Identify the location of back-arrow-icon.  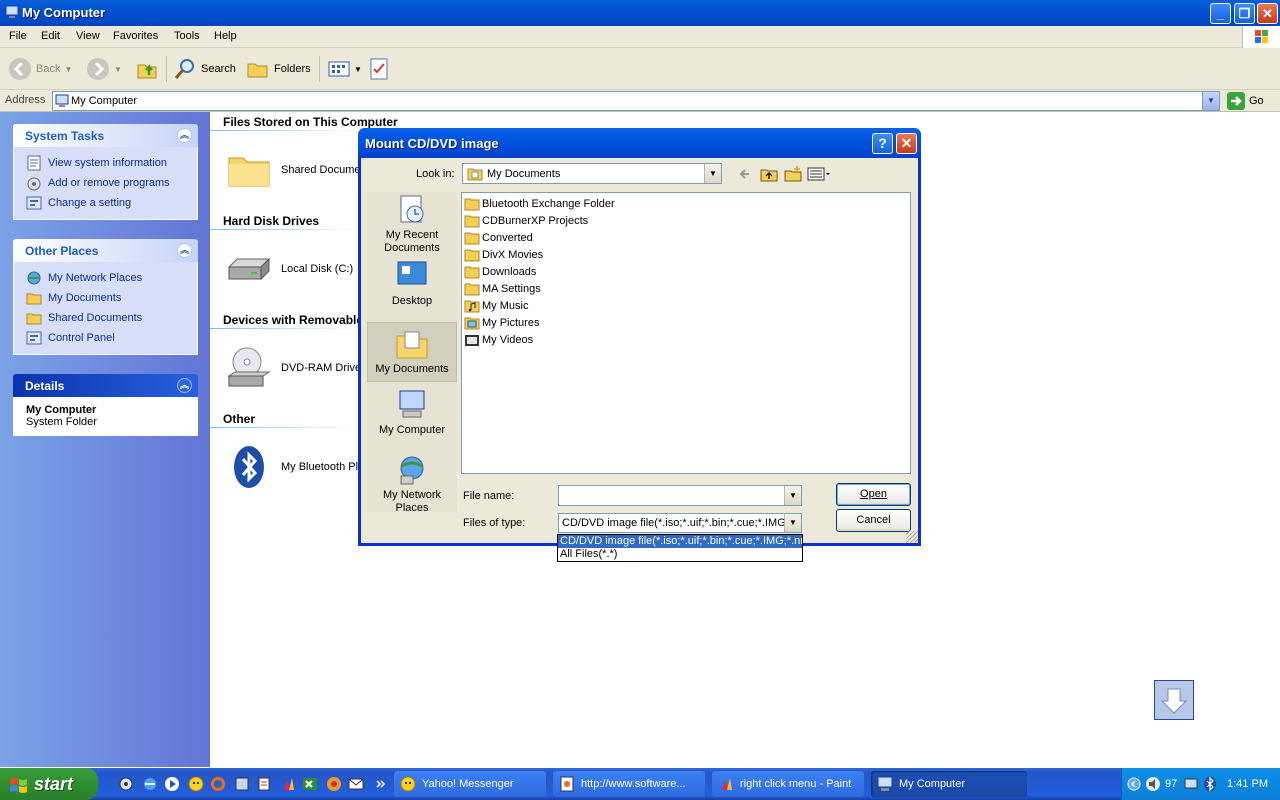
(746, 174).